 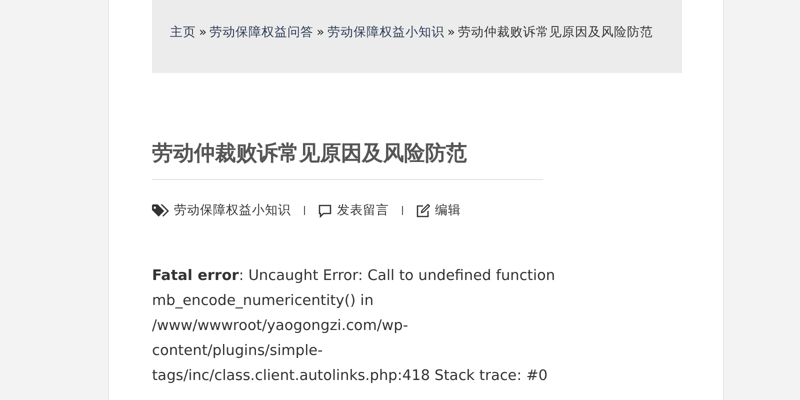 What do you see at coordinates (363, 210) in the screenshot?
I see `meta-link: 发表留言` at bounding box center [363, 210].